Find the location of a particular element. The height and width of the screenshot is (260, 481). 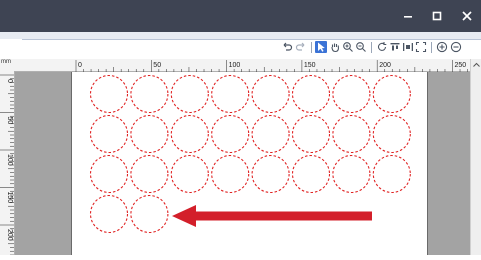

select-pointer-button is located at coordinates (321, 47).